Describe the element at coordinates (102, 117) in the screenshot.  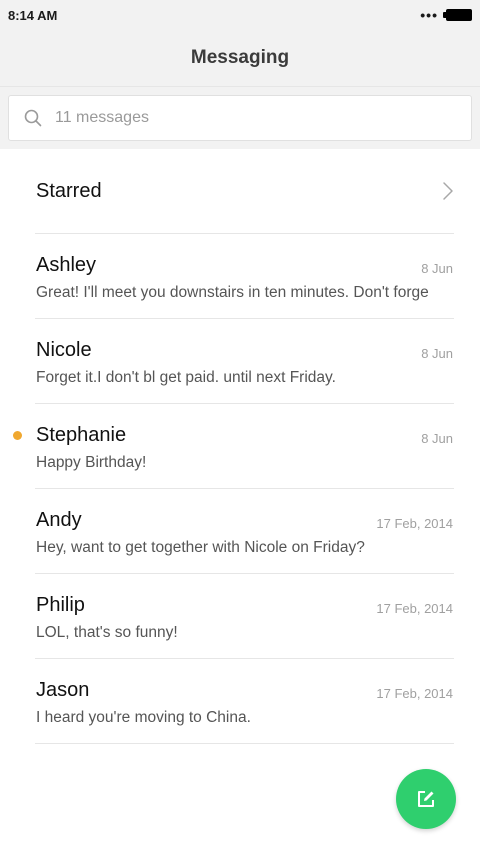
I see `search-placeholder: 11 messages` at that location.